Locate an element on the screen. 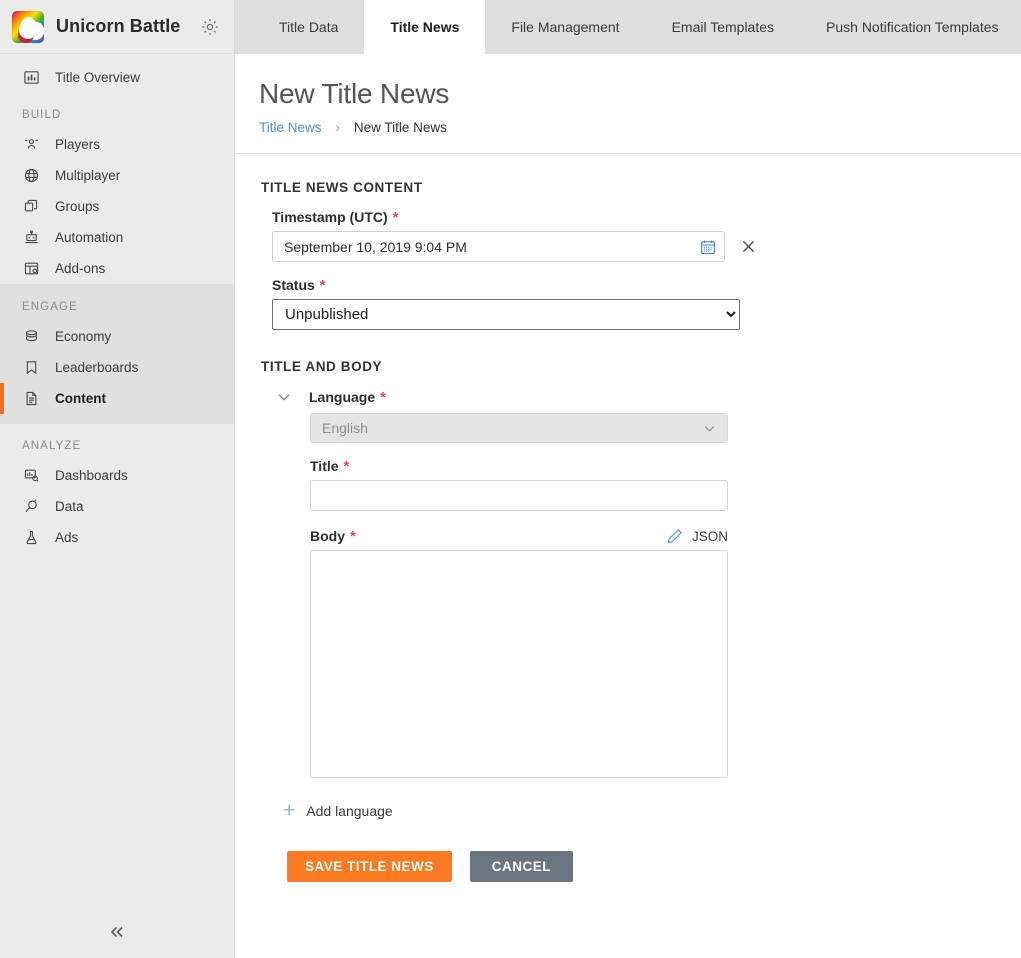 The height and width of the screenshot is (958, 1021). sidebar-item-leaderboards: Leaderboards is located at coordinates (117, 367).